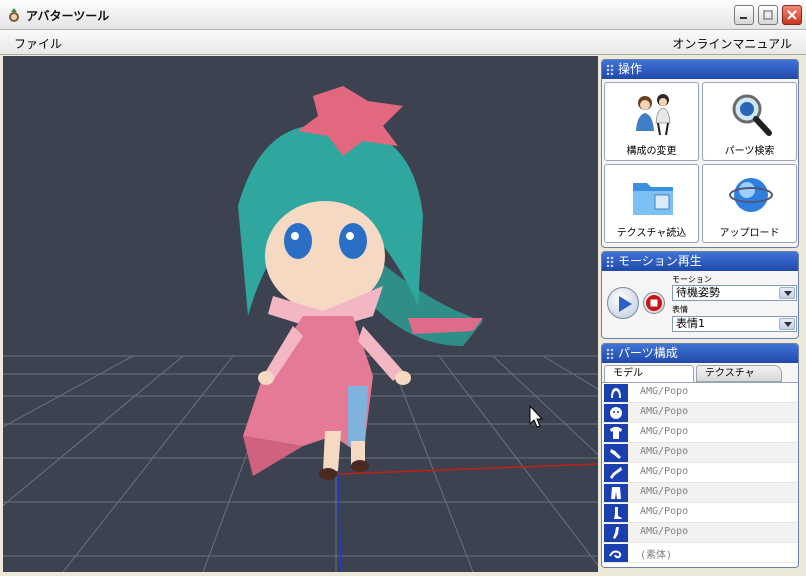  I want to click on body-icon, so click(616, 553).